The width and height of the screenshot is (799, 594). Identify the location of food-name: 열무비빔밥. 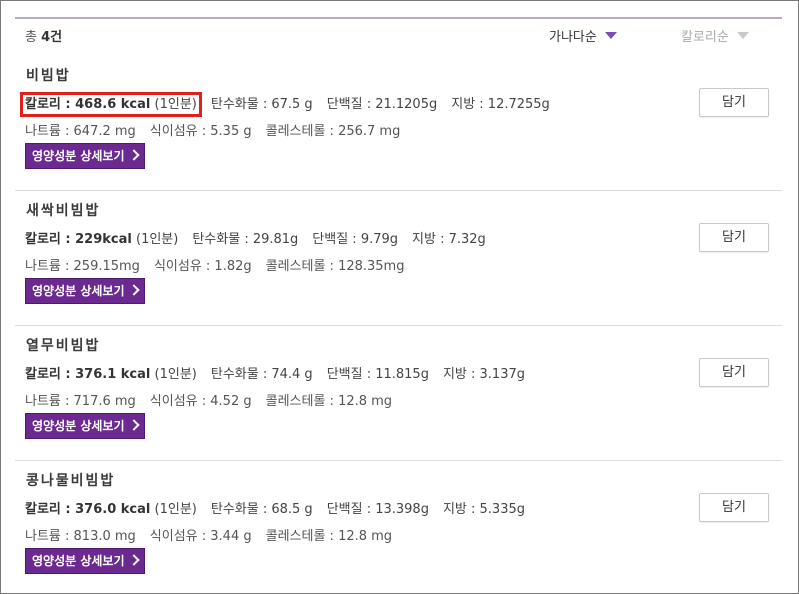
(63, 346).